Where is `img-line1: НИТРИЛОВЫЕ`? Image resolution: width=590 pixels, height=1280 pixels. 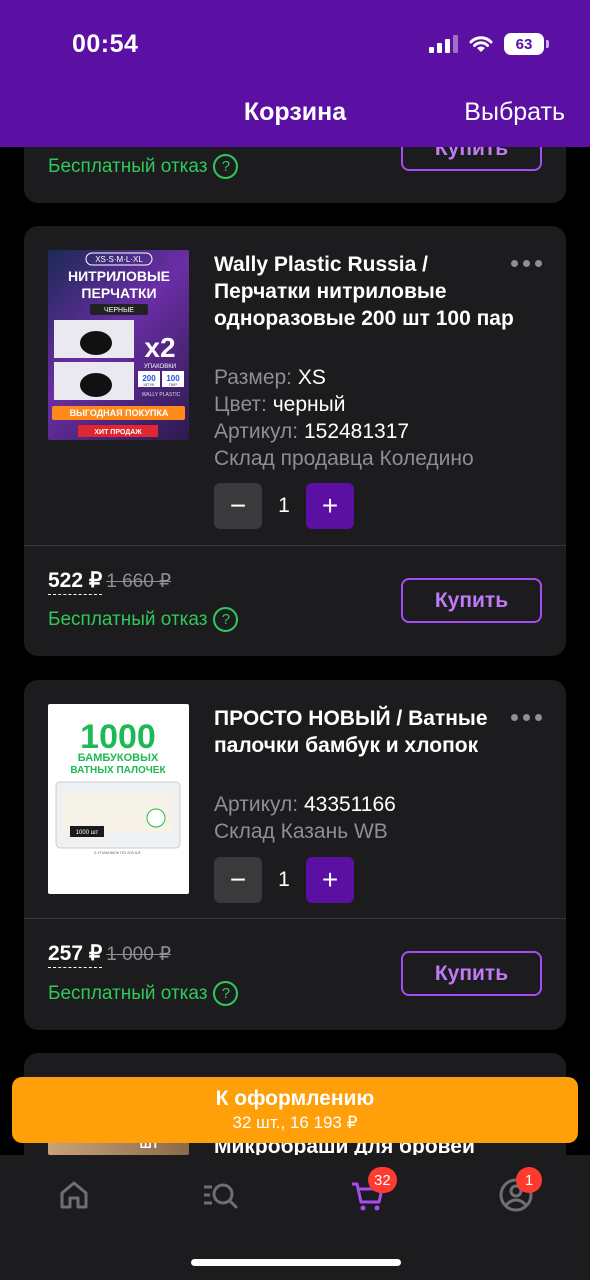 img-line1: НИТРИЛОВЫЕ is located at coordinates (119, 276).